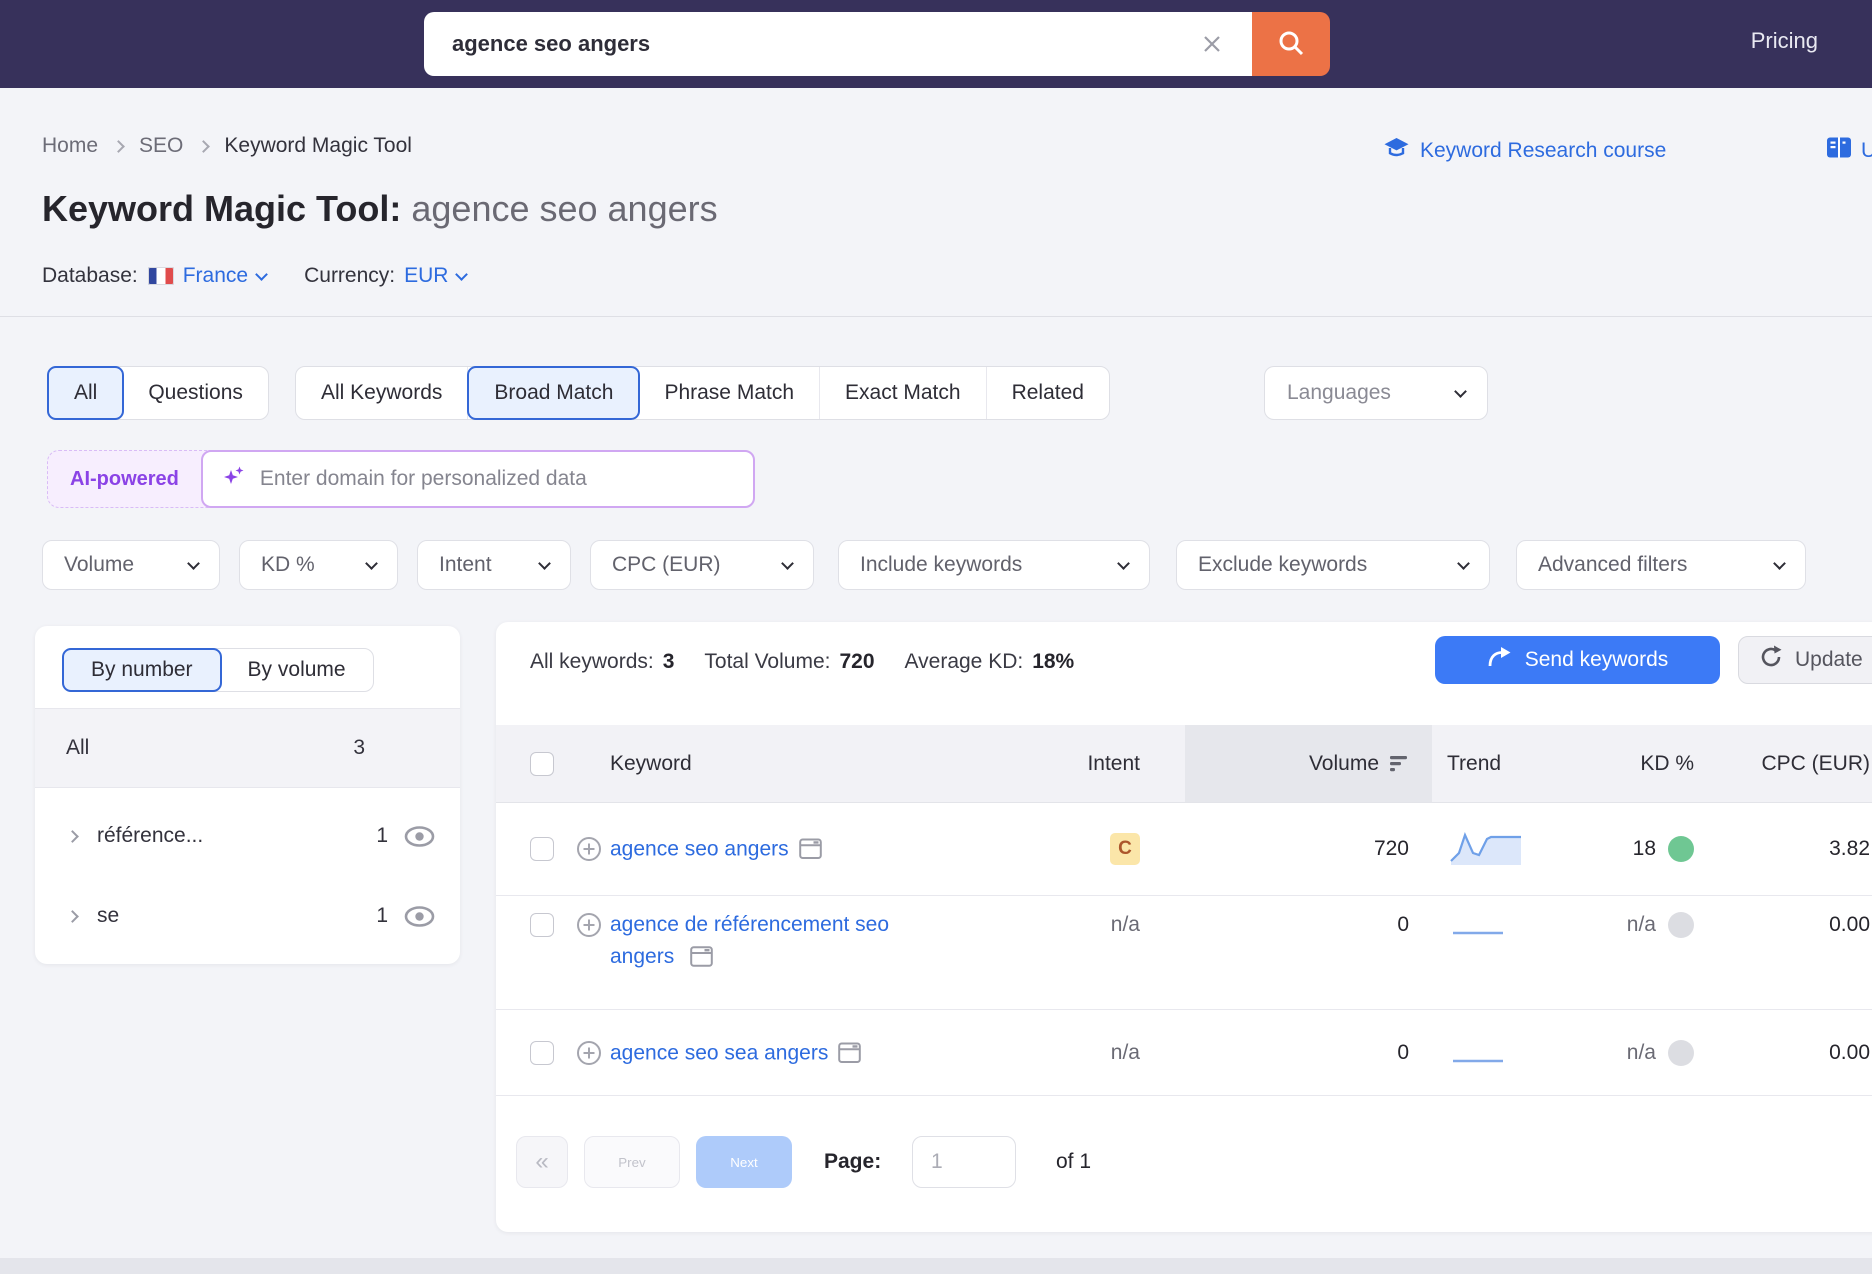 This screenshot has width=1872, height=1274. I want to click on send-keywords-button: Send keywords, so click(1577, 660).